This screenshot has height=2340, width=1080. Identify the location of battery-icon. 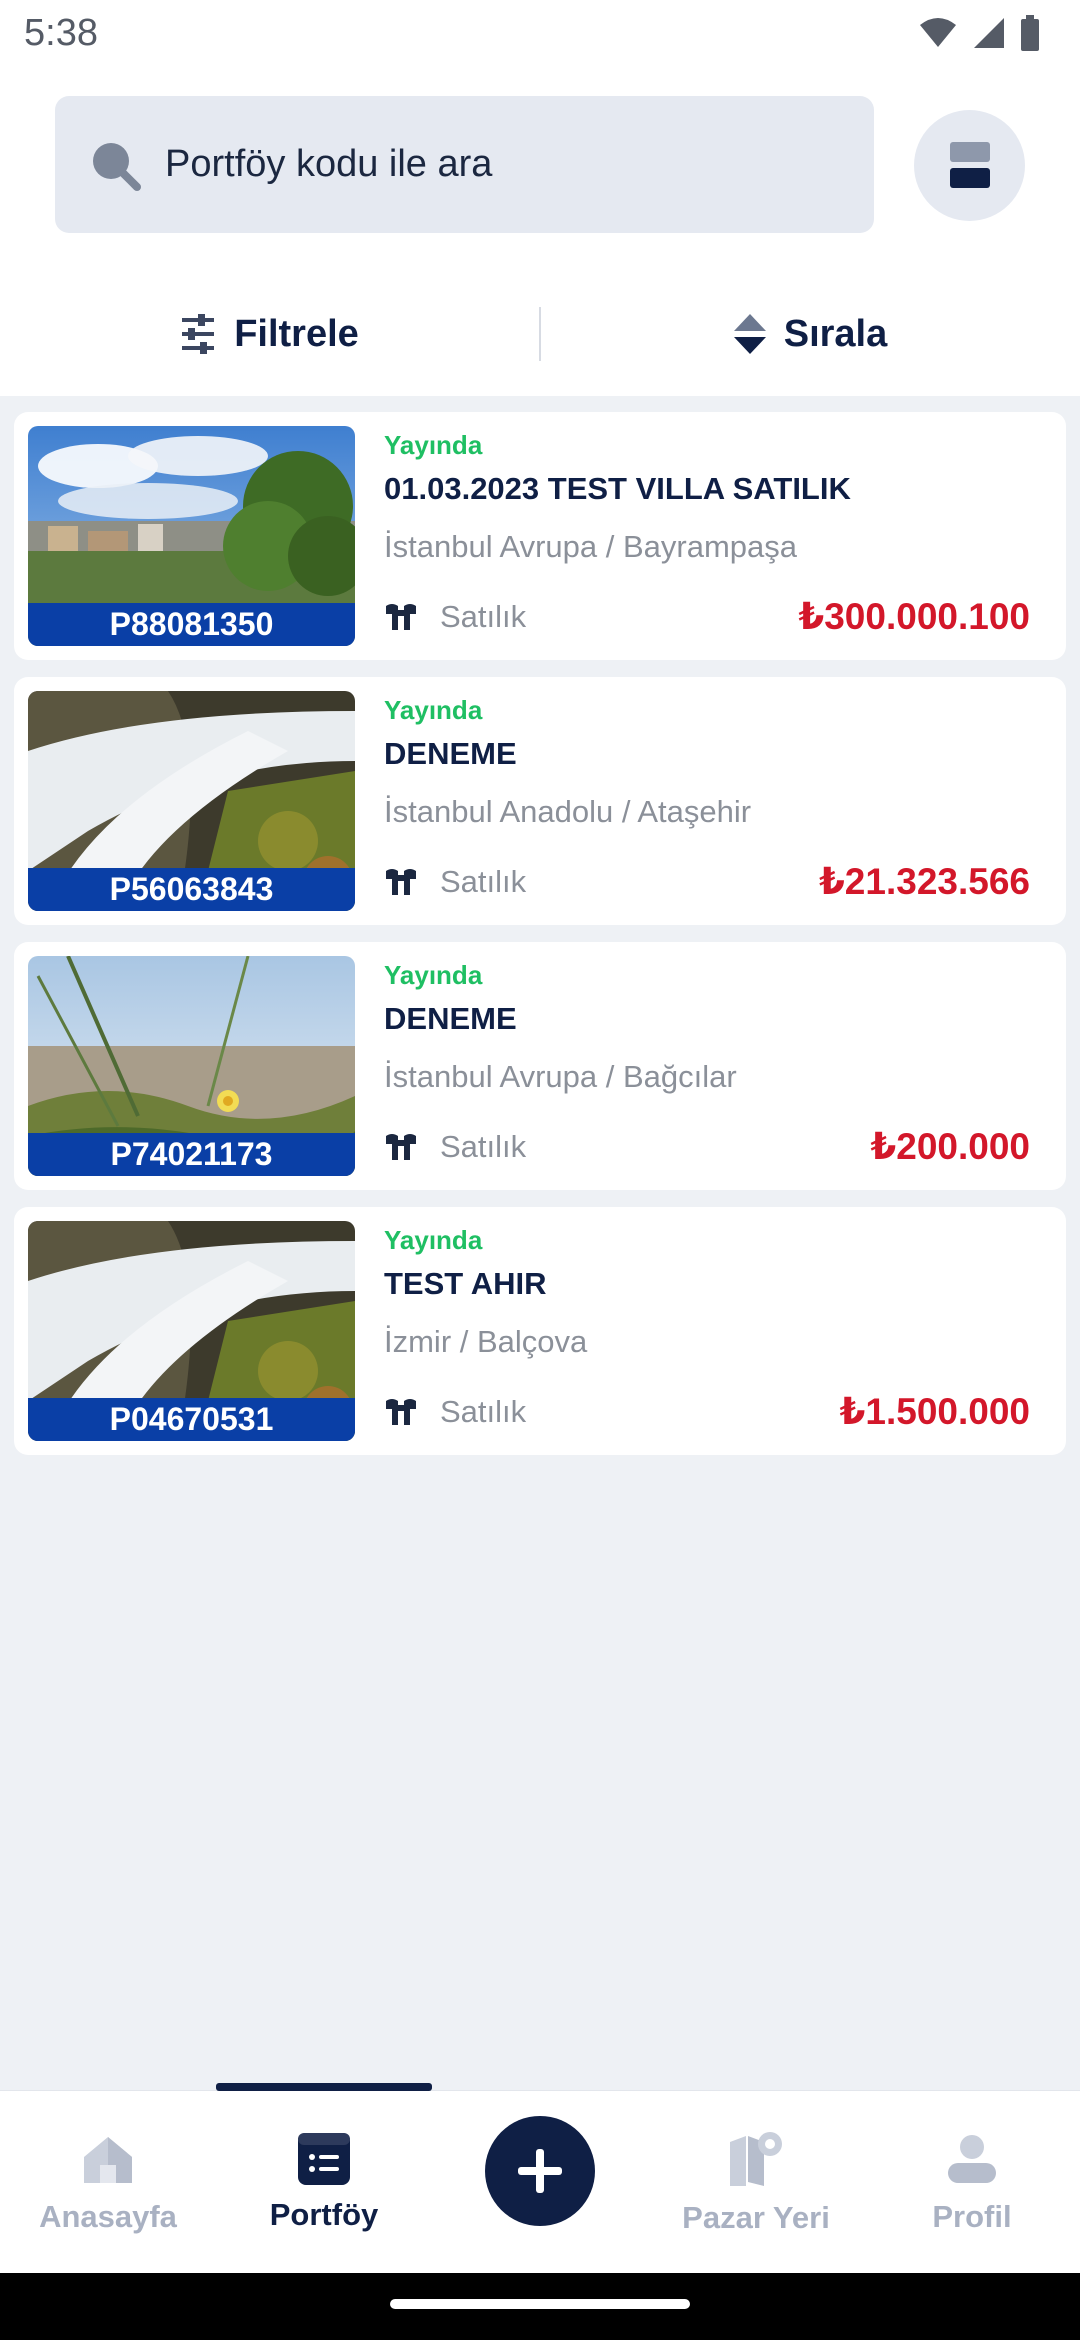
(1030, 33).